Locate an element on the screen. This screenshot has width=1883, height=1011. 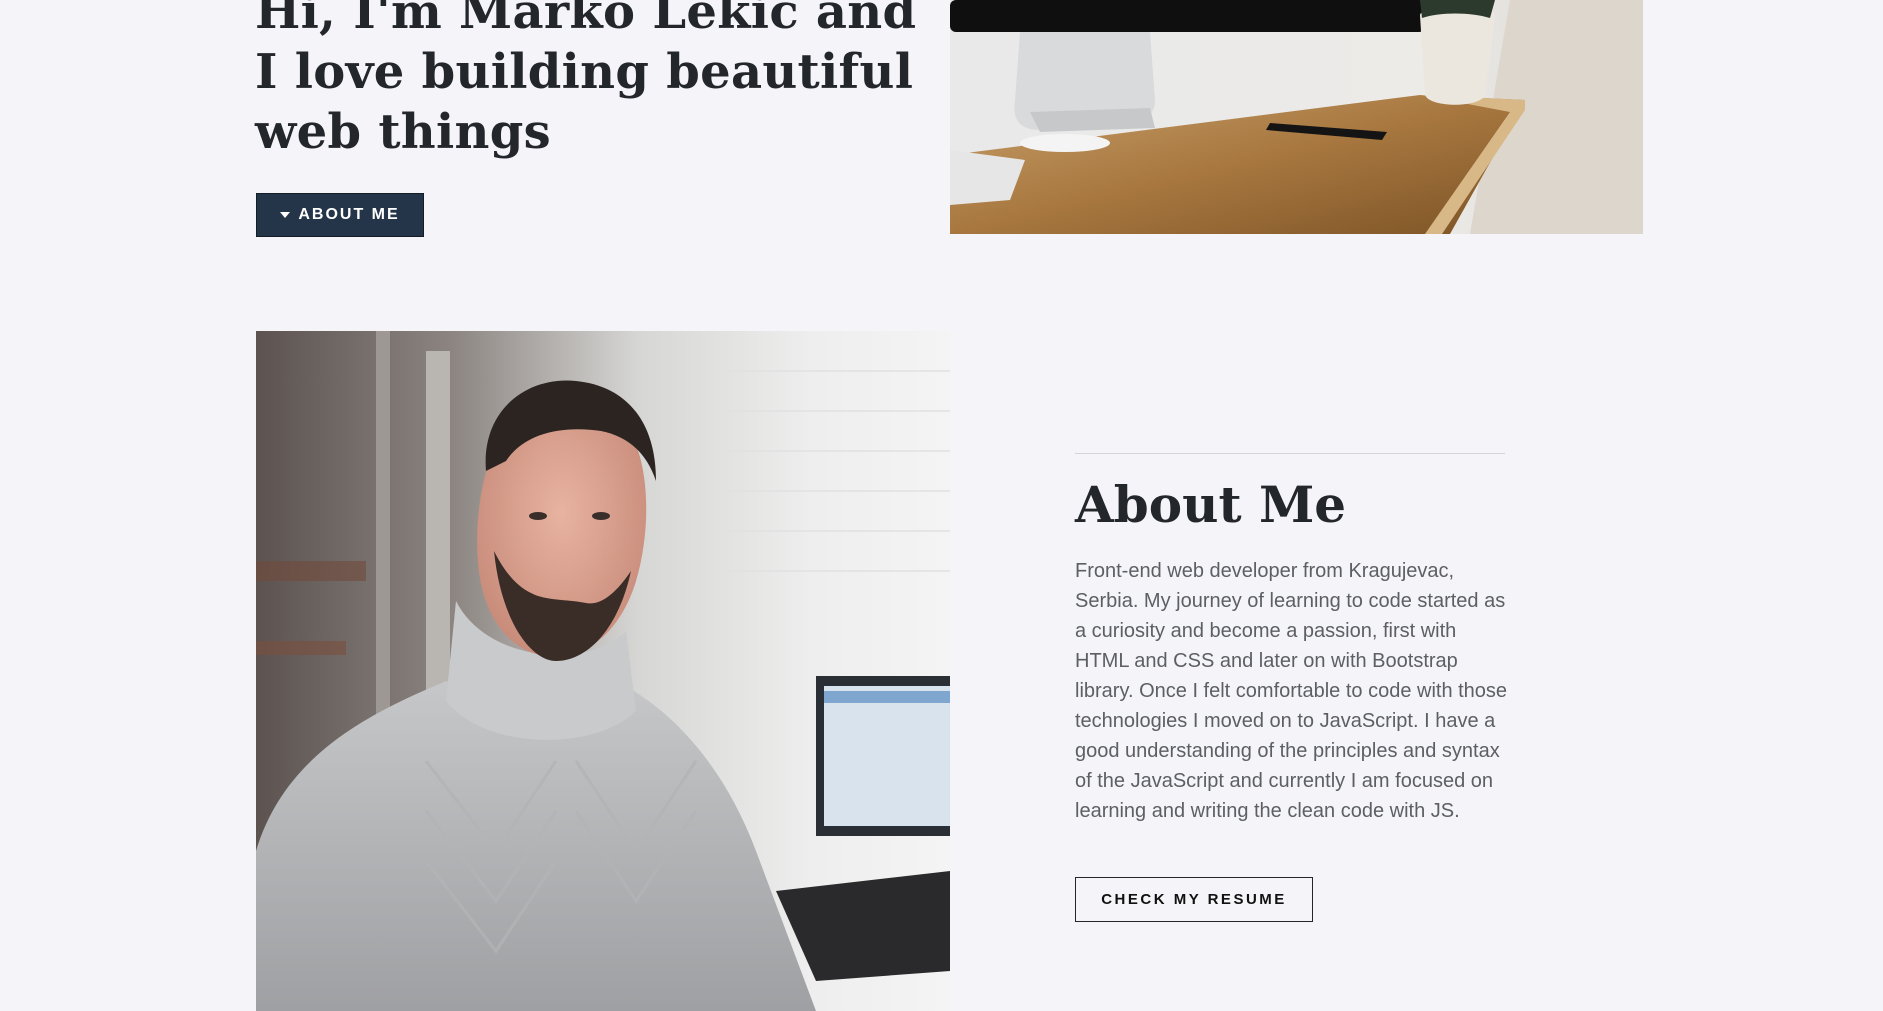
about-me-button-label: ABOUT ME is located at coordinates (349, 214).